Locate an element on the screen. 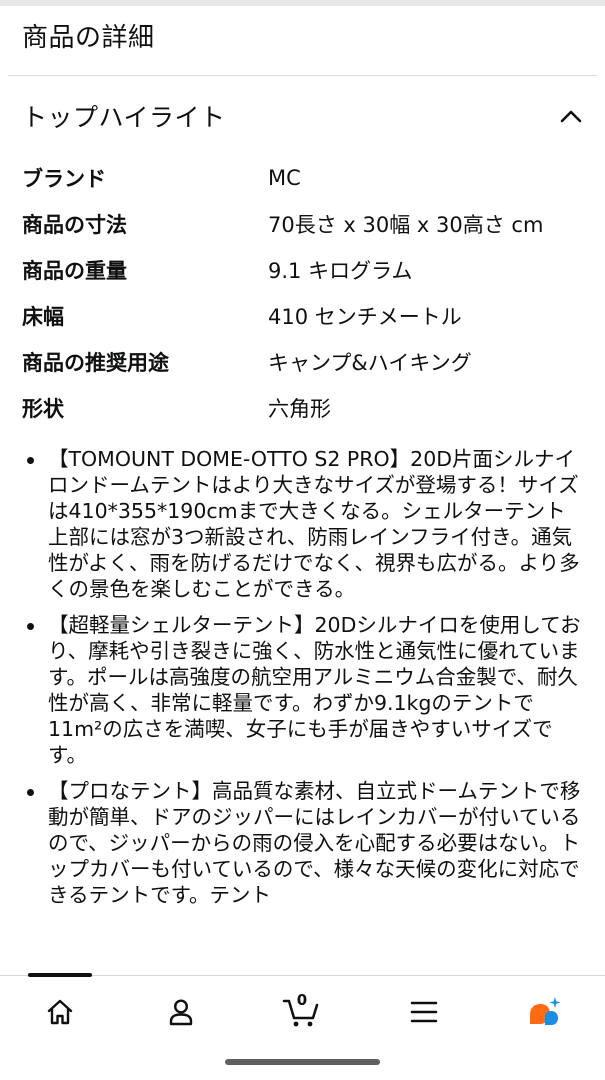  spec-key: ブランド is located at coordinates (64, 179).